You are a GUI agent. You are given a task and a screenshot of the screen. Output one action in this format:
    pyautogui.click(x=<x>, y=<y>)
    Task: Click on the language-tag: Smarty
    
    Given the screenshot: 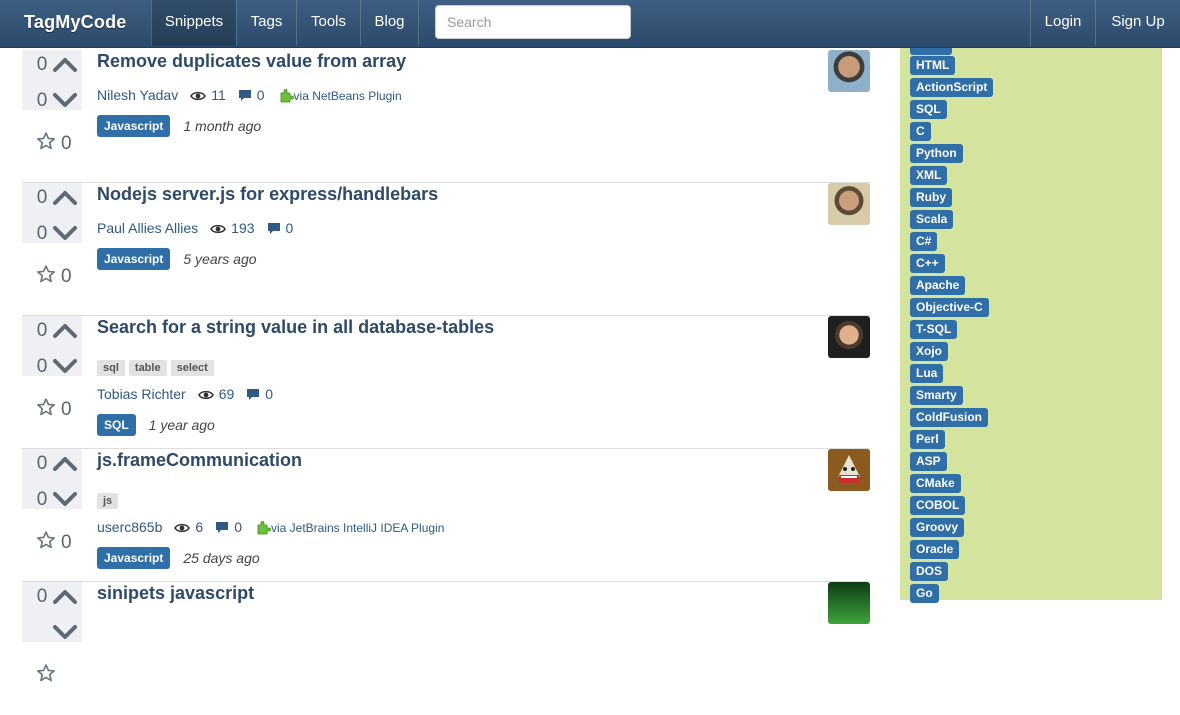 What is the action you would take?
    pyautogui.click(x=936, y=395)
    